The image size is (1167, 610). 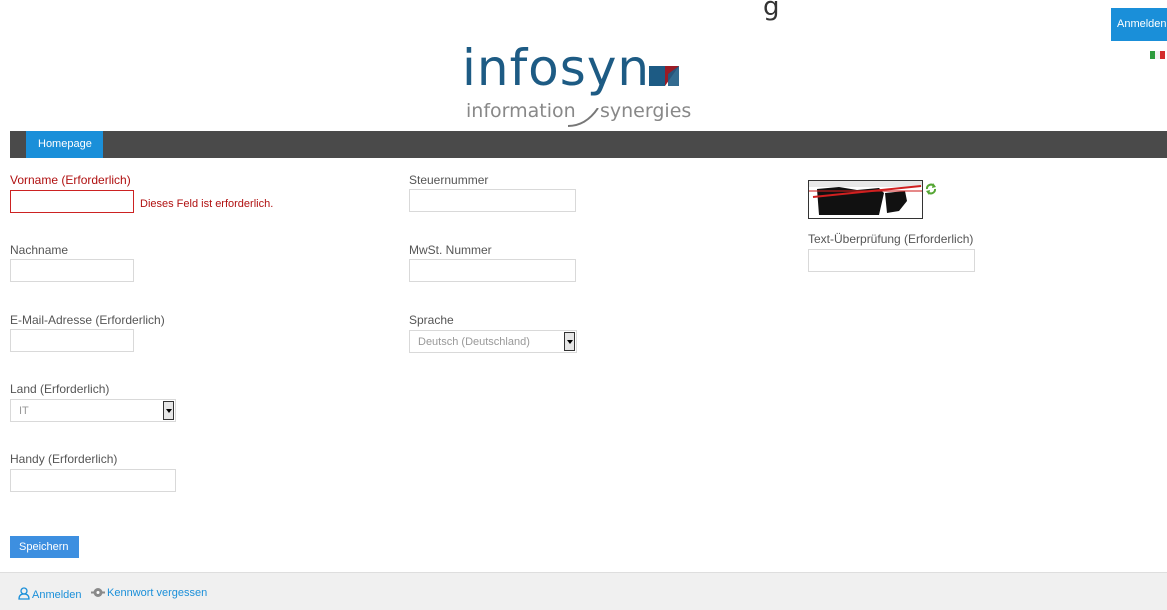 What do you see at coordinates (87, 320) in the screenshot?
I see `email-label: E-Mail-Adresse (Erforderlich)` at bounding box center [87, 320].